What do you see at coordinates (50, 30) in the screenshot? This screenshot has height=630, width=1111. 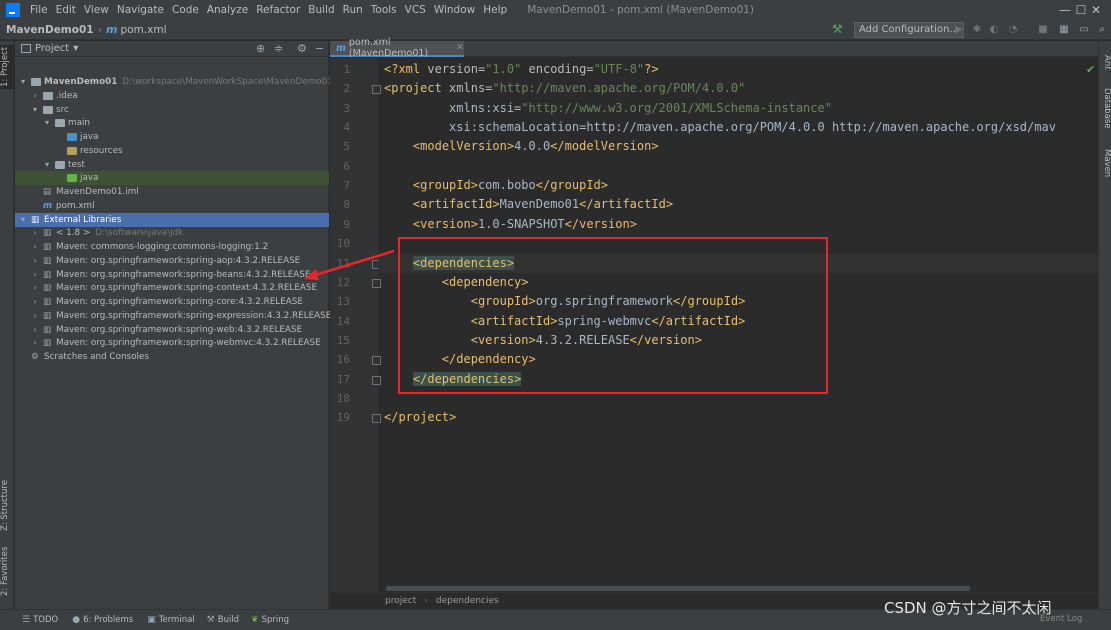 I see `nav-project-crumb: MavenDemo01` at bounding box center [50, 30].